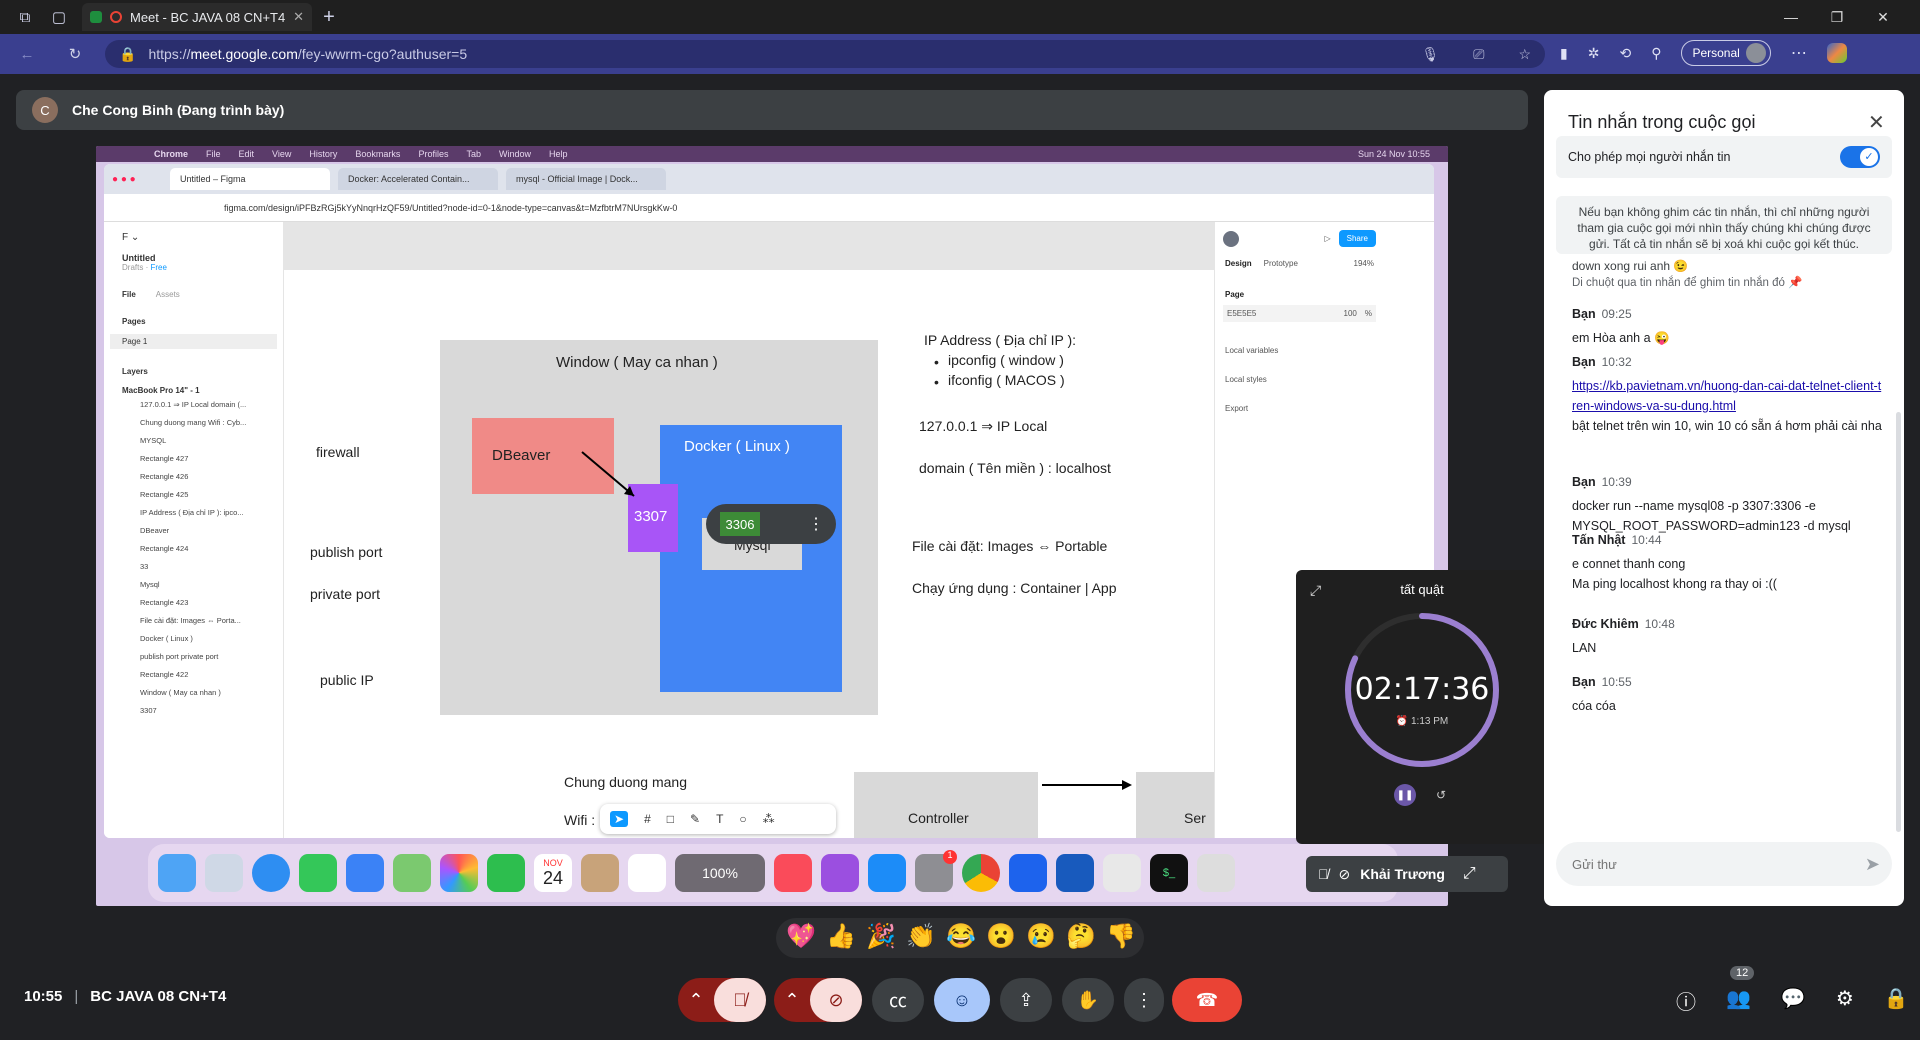 The width and height of the screenshot is (1920, 1040). I want to click on presenter-avatar: C, so click(45, 110).